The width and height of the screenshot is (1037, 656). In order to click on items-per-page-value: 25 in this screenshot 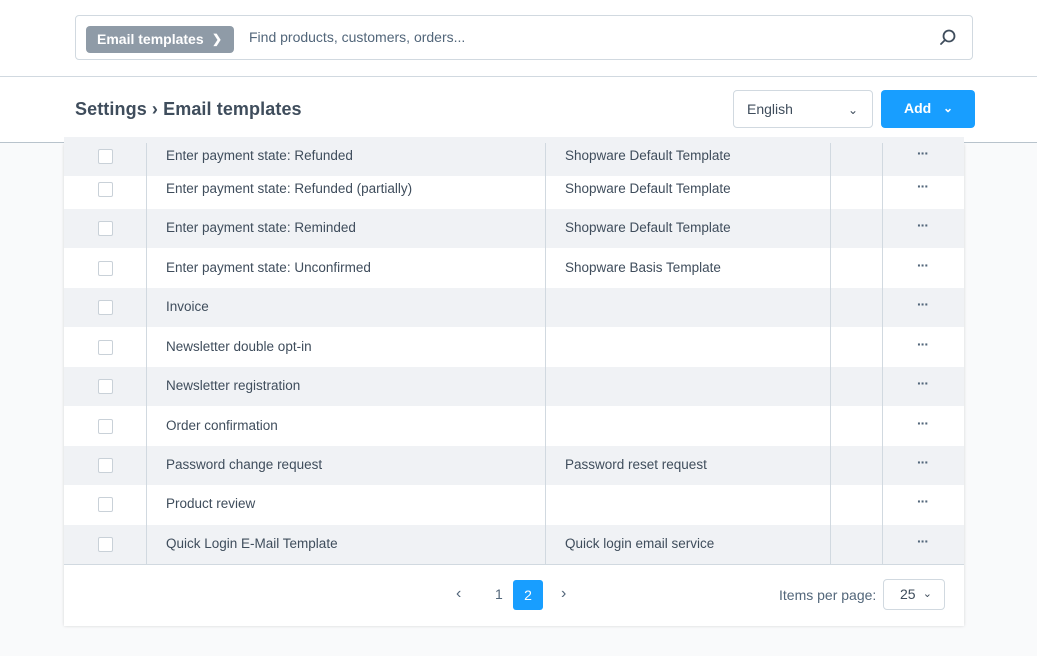, I will do `click(908, 594)`.